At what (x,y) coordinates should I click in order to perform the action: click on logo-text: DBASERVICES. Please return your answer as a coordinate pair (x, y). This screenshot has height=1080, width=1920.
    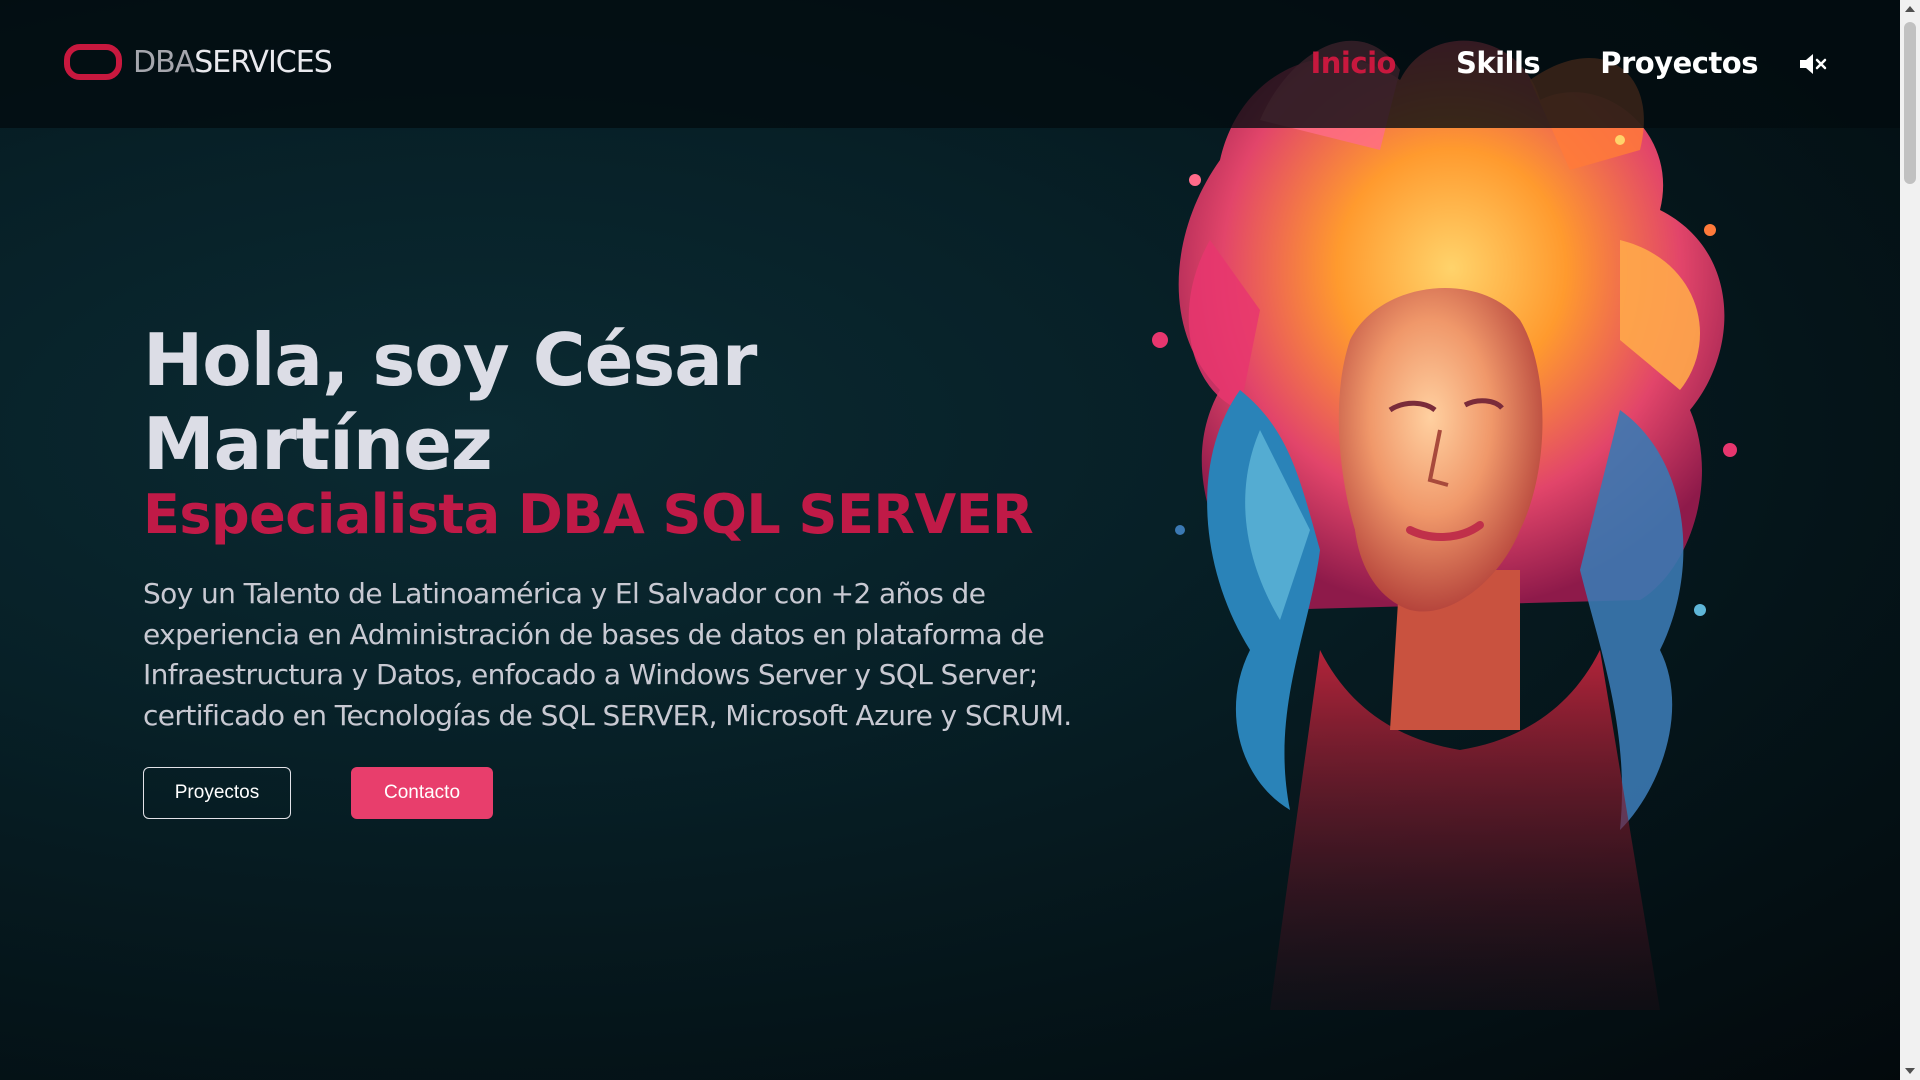
    Looking at the image, I should click on (233, 62).